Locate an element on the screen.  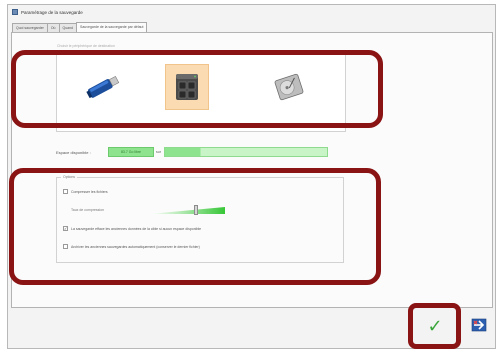
checkmark-icon: ✓ is located at coordinates (435, 325).